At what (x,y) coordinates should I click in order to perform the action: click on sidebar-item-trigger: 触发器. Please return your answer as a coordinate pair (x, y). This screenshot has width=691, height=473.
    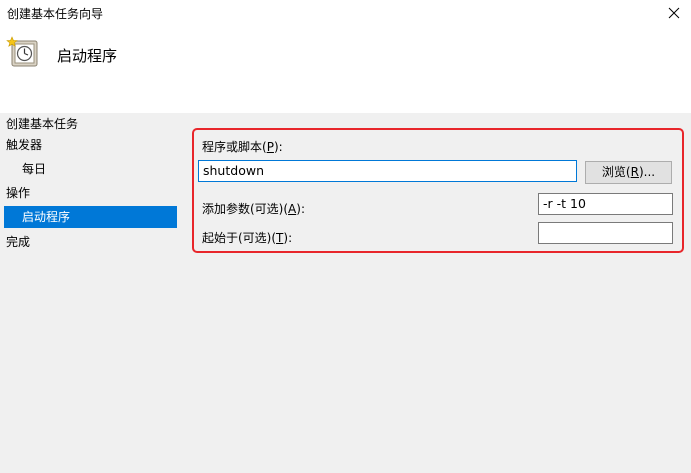
    Looking at the image, I should click on (24, 145).